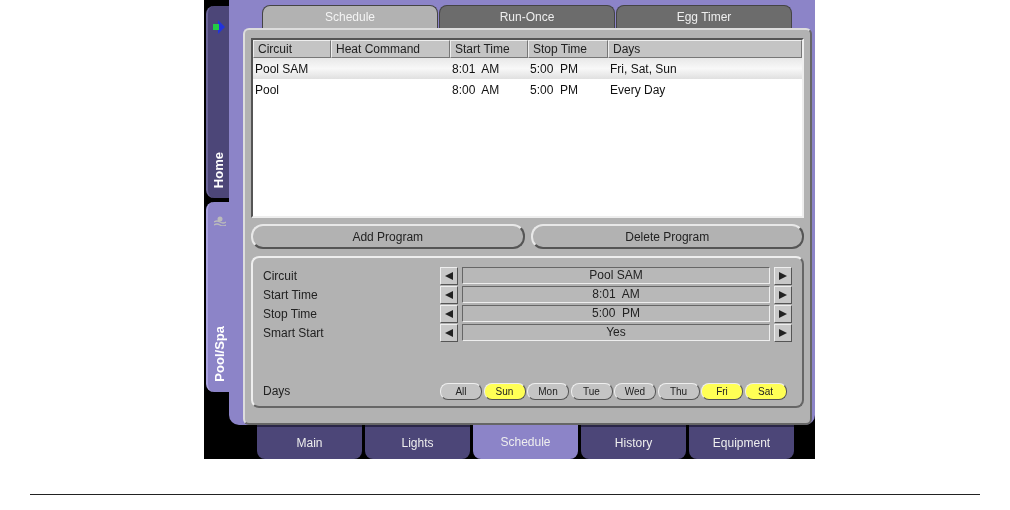 This screenshot has width=1010, height=510. What do you see at coordinates (635, 391) in the screenshot?
I see `day-toggle: Wed` at bounding box center [635, 391].